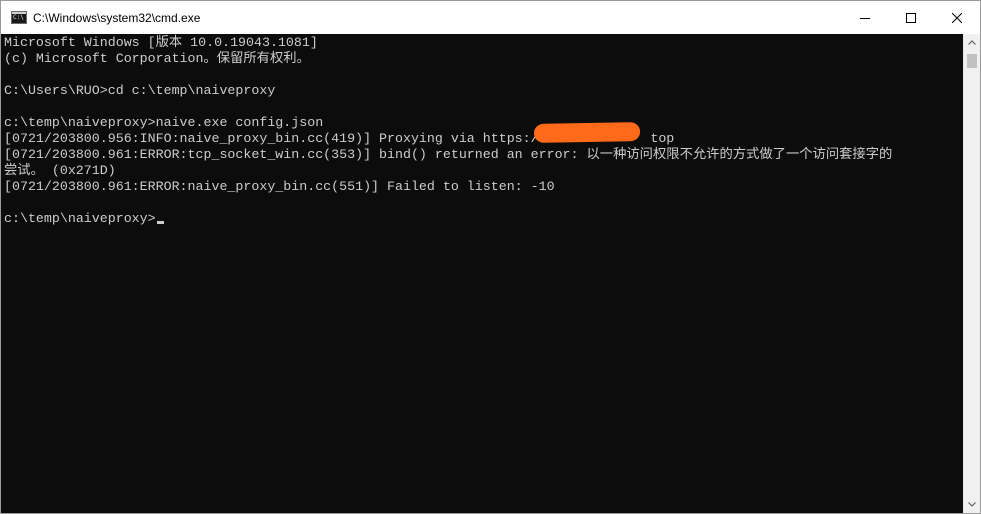 The height and width of the screenshot is (514, 981). Describe the element at coordinates (490, 17) in the screenshot. I see `title-bar: C:\Windows\system32\cmd.exe` at that location.